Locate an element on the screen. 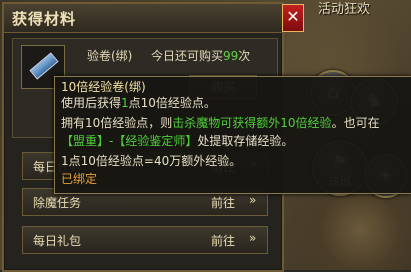 This screenshot has height=272, width=411. tooltip-title: 10倍经验卷(绑) is located at coordinates (103, 87).